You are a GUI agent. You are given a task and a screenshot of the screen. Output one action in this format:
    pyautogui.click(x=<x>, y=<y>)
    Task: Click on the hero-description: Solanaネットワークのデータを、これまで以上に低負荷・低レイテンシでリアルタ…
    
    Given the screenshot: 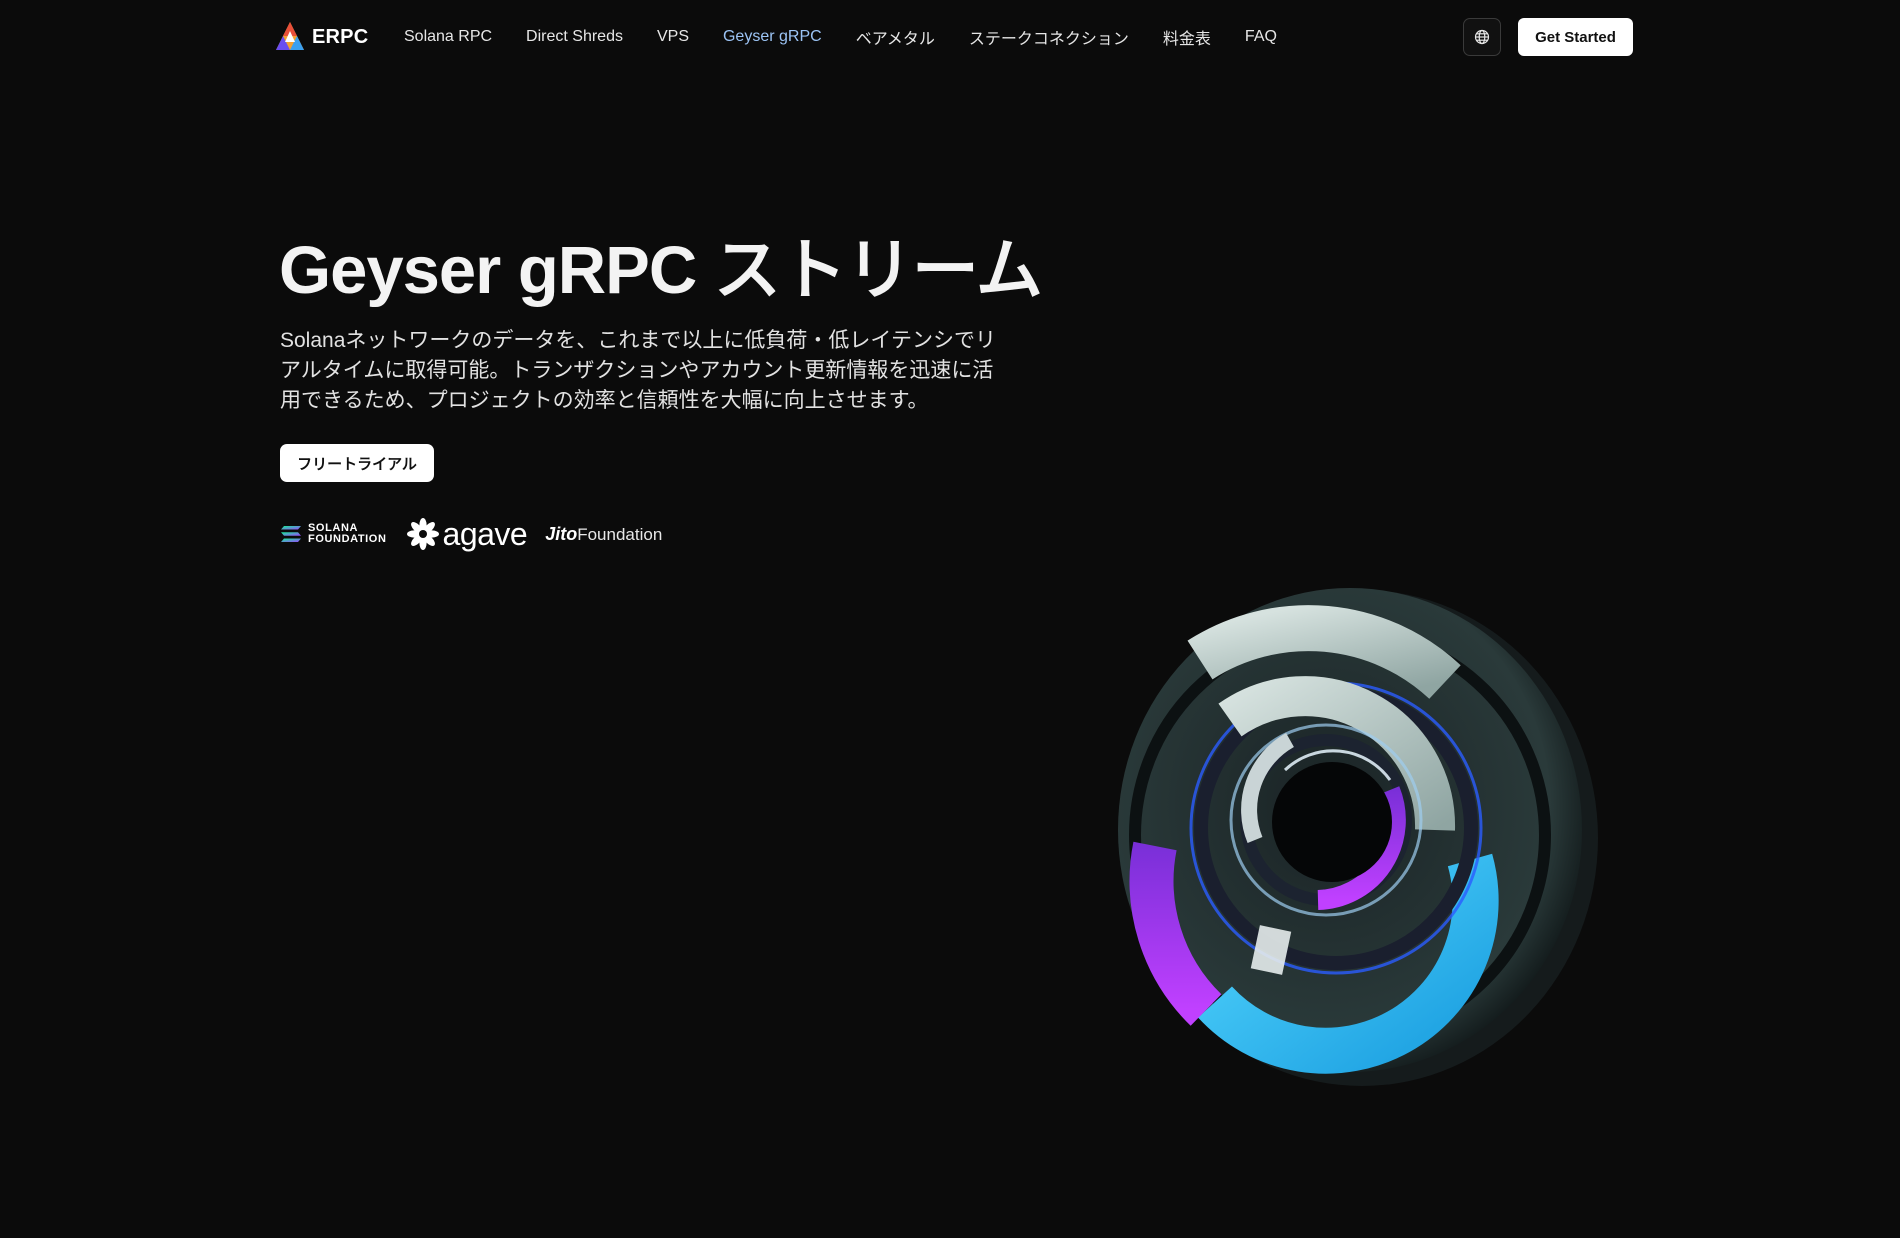 What is the action you would take?
    pyautogui.click(x=638, y=370)
    